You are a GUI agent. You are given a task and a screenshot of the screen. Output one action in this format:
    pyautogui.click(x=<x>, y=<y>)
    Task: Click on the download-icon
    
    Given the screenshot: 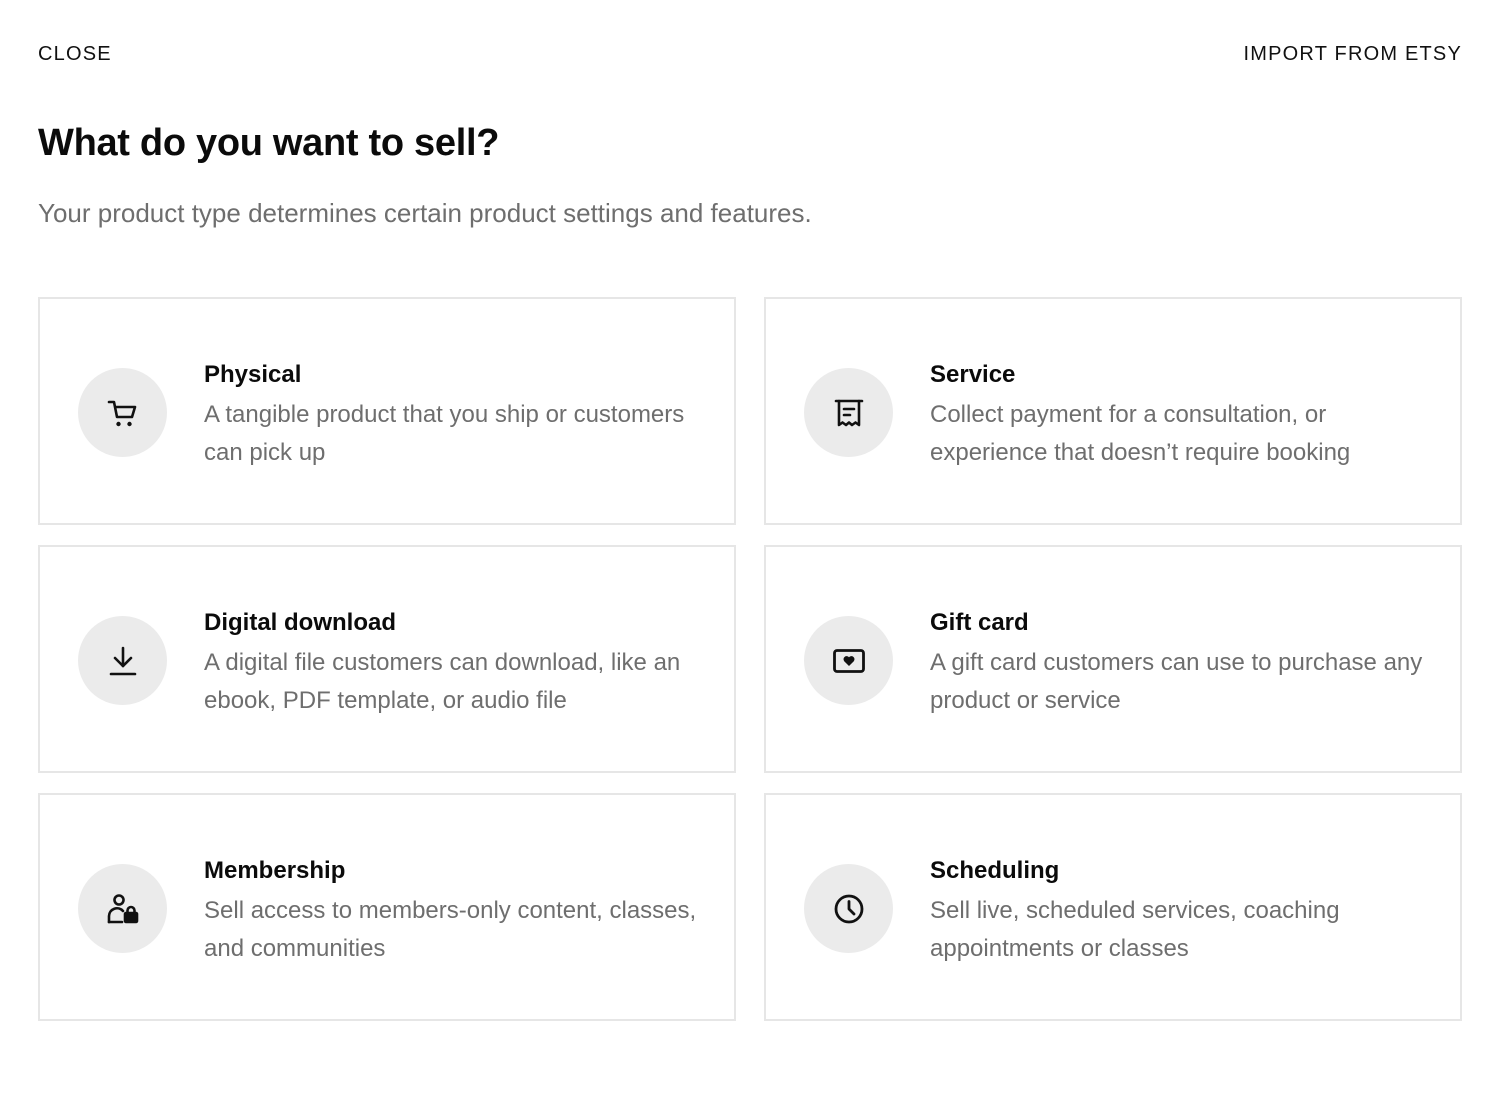 What is the action you would take?
    pyautogui.click(x=122, y=660)
    